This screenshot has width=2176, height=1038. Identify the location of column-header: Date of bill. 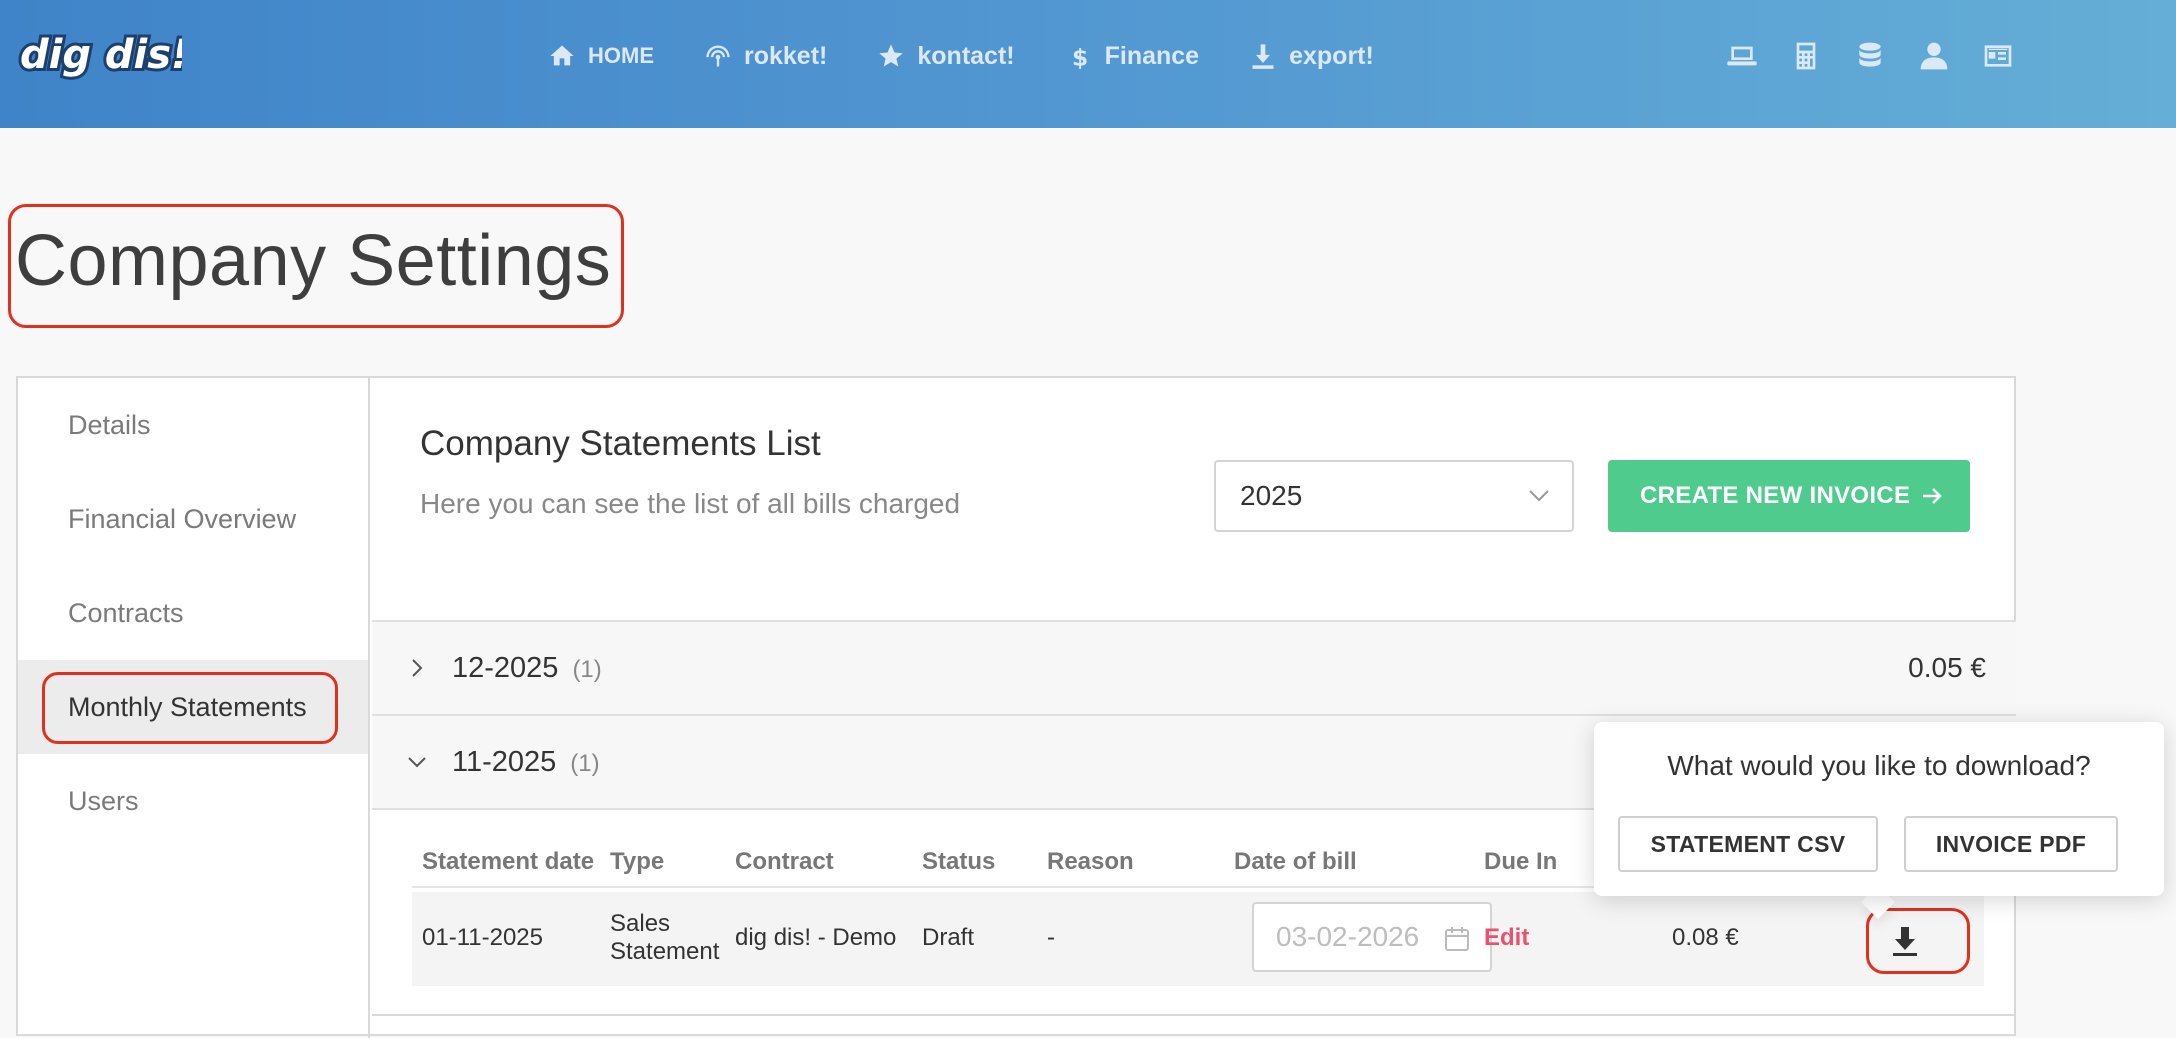
(1295, 861).